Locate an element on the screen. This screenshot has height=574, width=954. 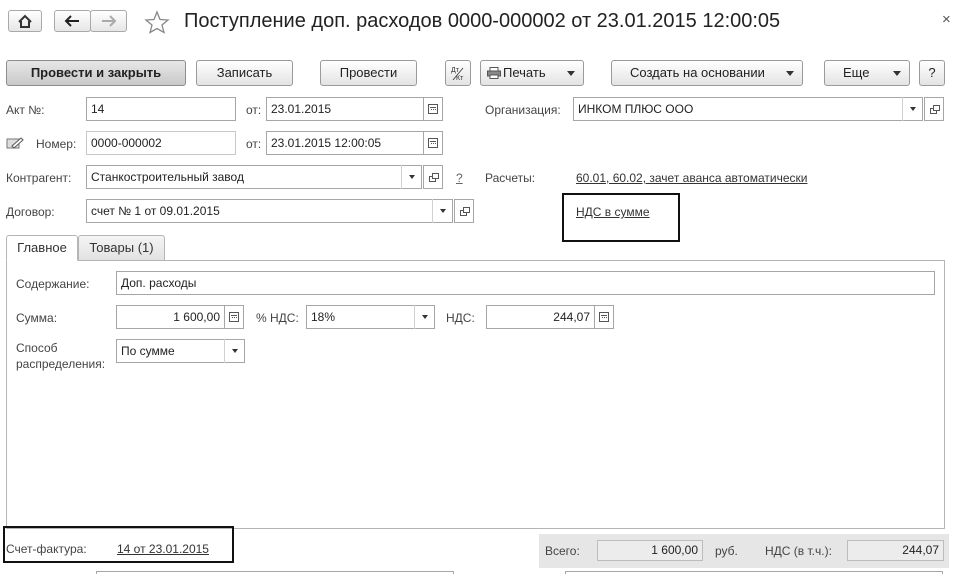
organization-dropdown is located at coordinates (912, 109).